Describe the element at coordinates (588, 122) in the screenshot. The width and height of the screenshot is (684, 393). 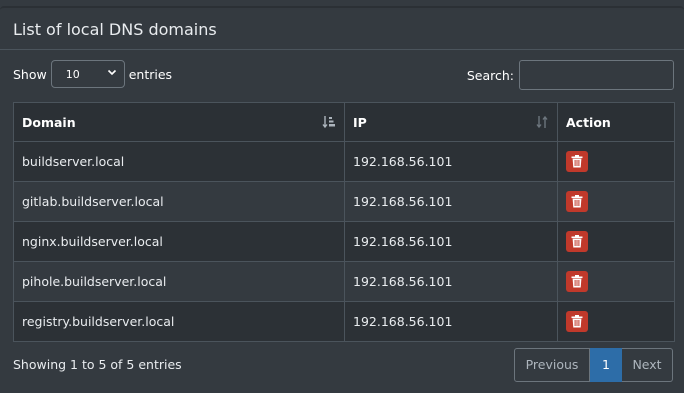
I see `column-header-action-label: Action` at that location.